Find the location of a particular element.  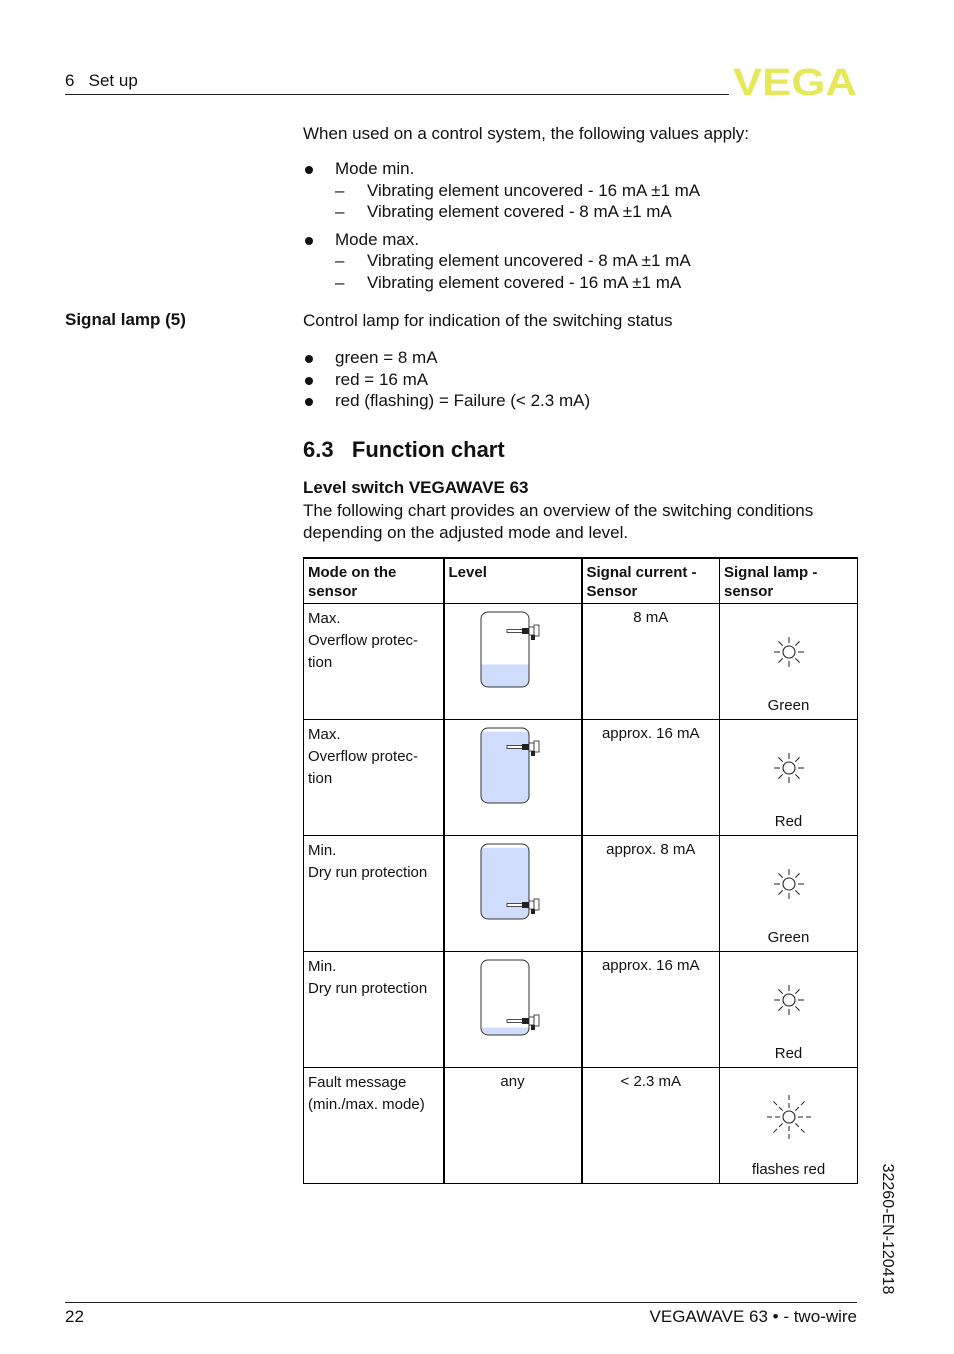

vega-logo: VEGA is located at coordinates (795, 81).